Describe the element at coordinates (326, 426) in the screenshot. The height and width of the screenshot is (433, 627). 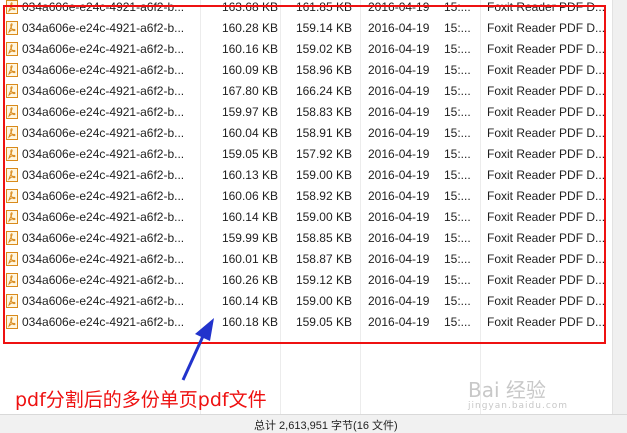
I see `status-summary: 总计 2,613,951 字节(16 文件)` at that location.